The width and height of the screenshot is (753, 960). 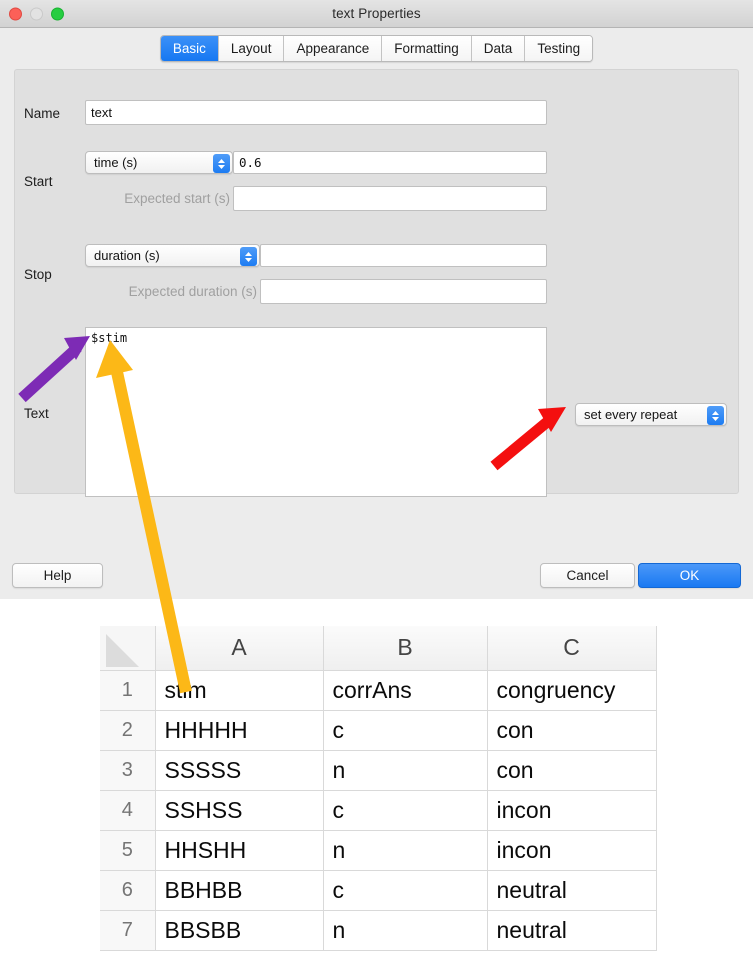 I want to click on cell-b6: c, so click(x=405, y=890).